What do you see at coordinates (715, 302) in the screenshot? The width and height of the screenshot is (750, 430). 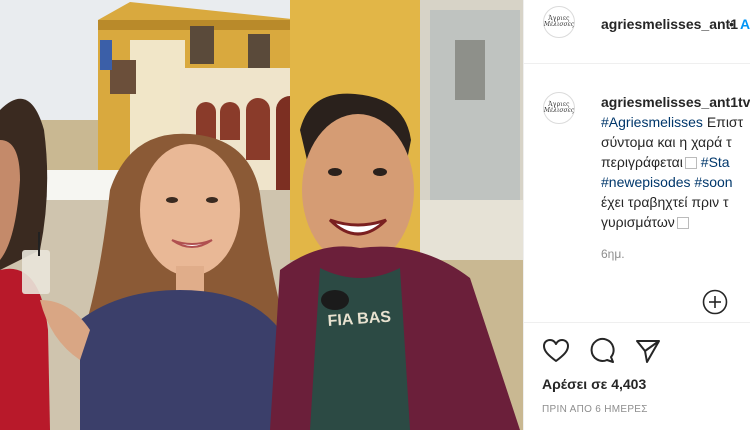 I see `plus-circle-icon` at bounding box center [715, 302].